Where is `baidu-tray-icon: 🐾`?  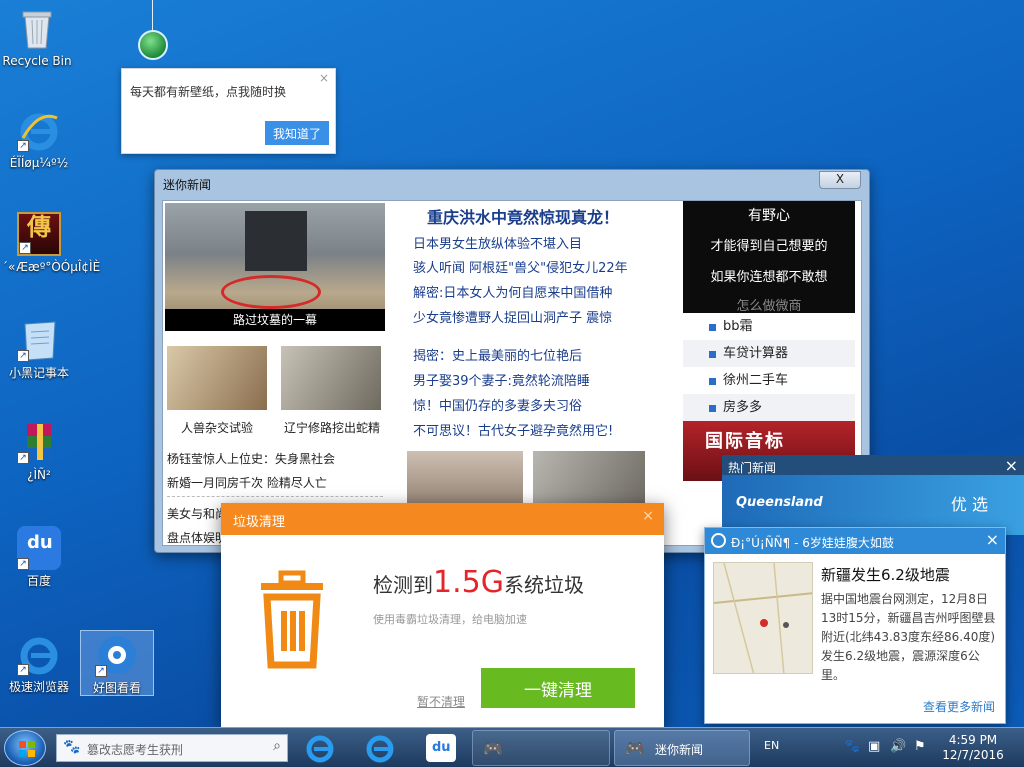
baidu-tray-icon: 🐾 is located at coordinates (852, 746).